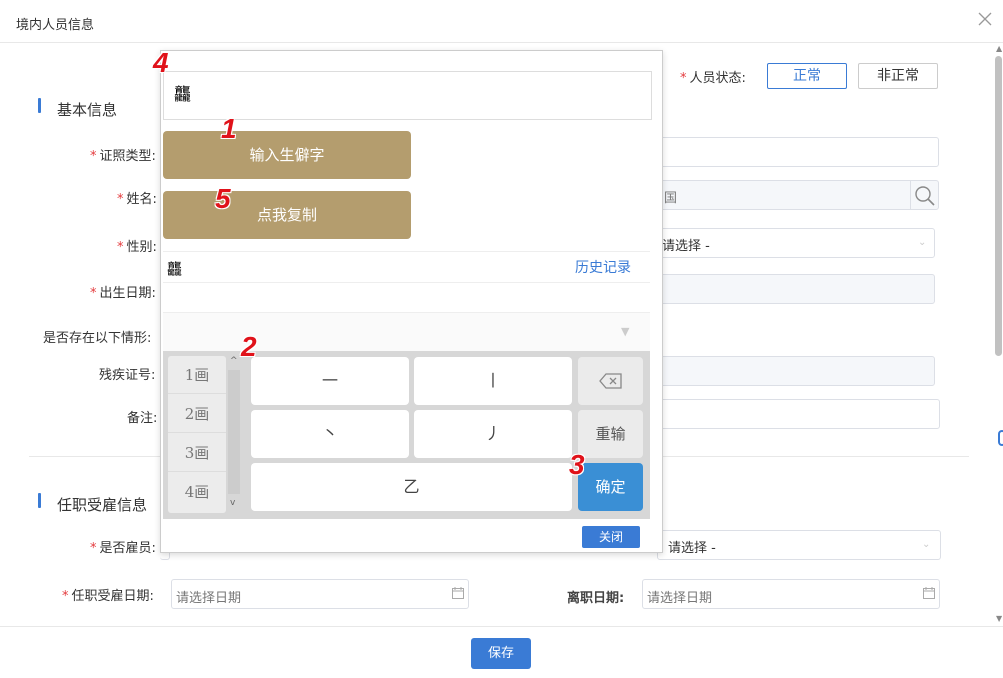  Describe the element at coordinates (197, 453) in the screenshot. I see `stroke-count-3: 3画` at that location.